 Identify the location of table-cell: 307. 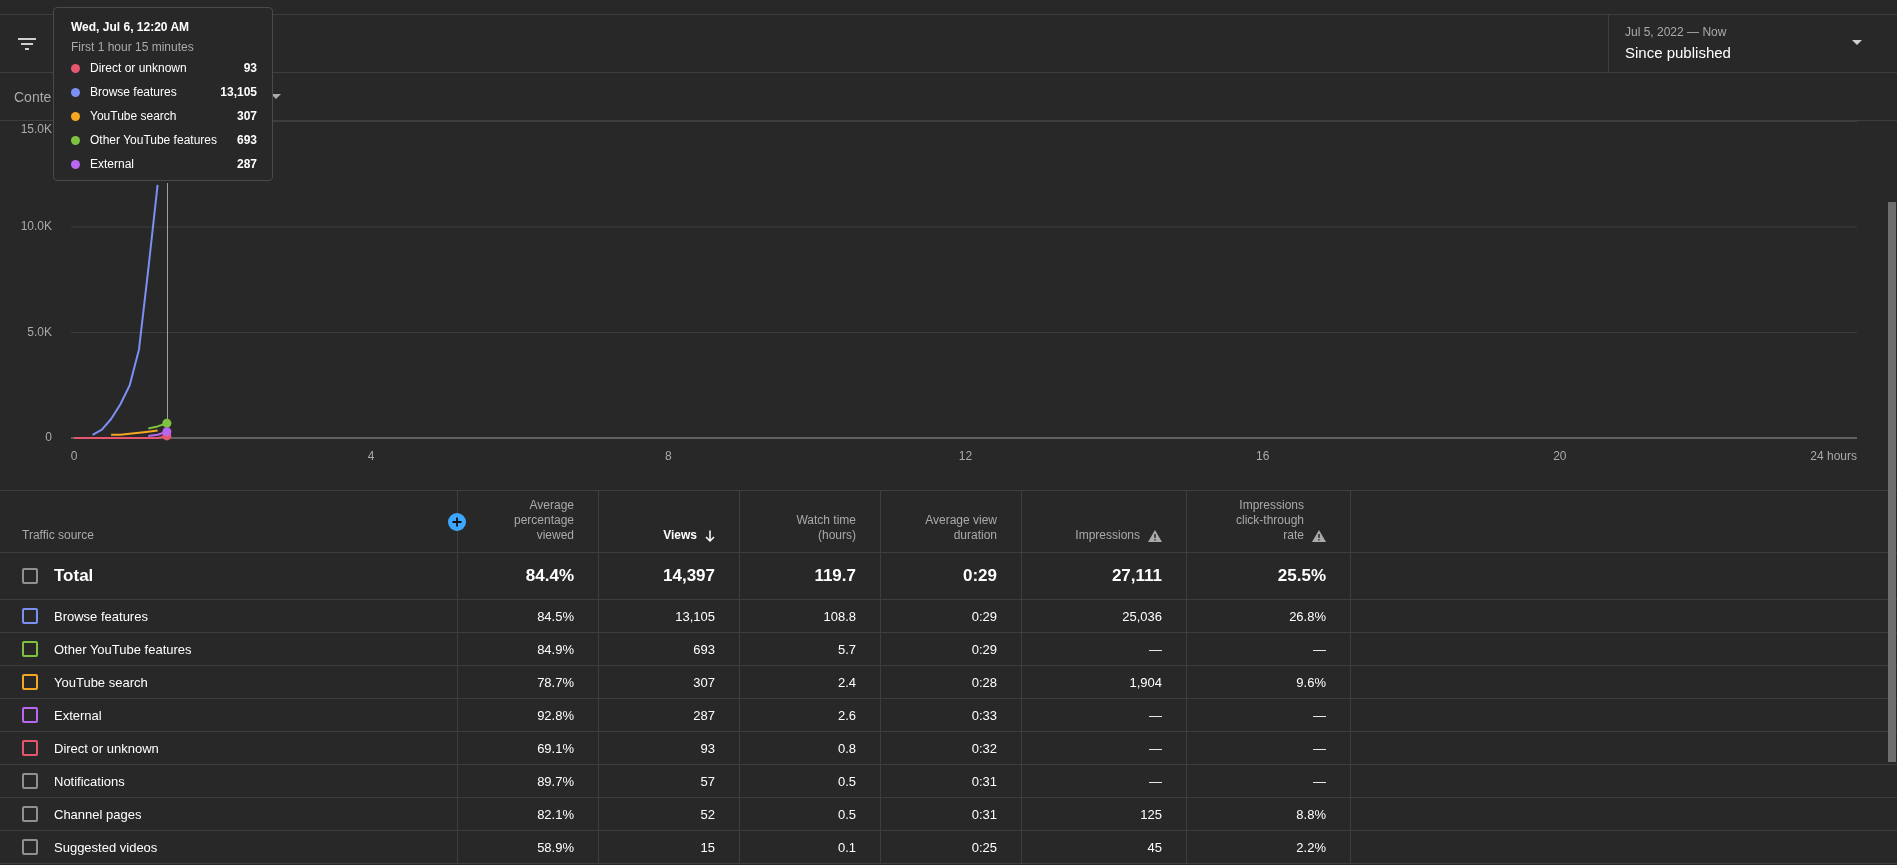
(669, 682).